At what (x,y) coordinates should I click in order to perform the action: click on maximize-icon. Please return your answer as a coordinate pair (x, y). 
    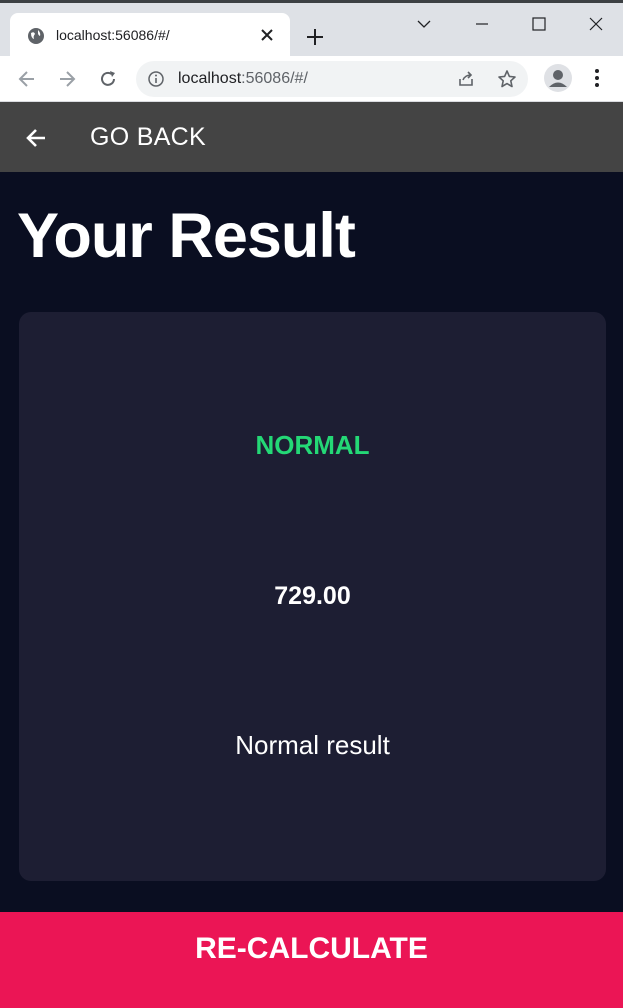
    Looking at the image, I should click on (539, 26).